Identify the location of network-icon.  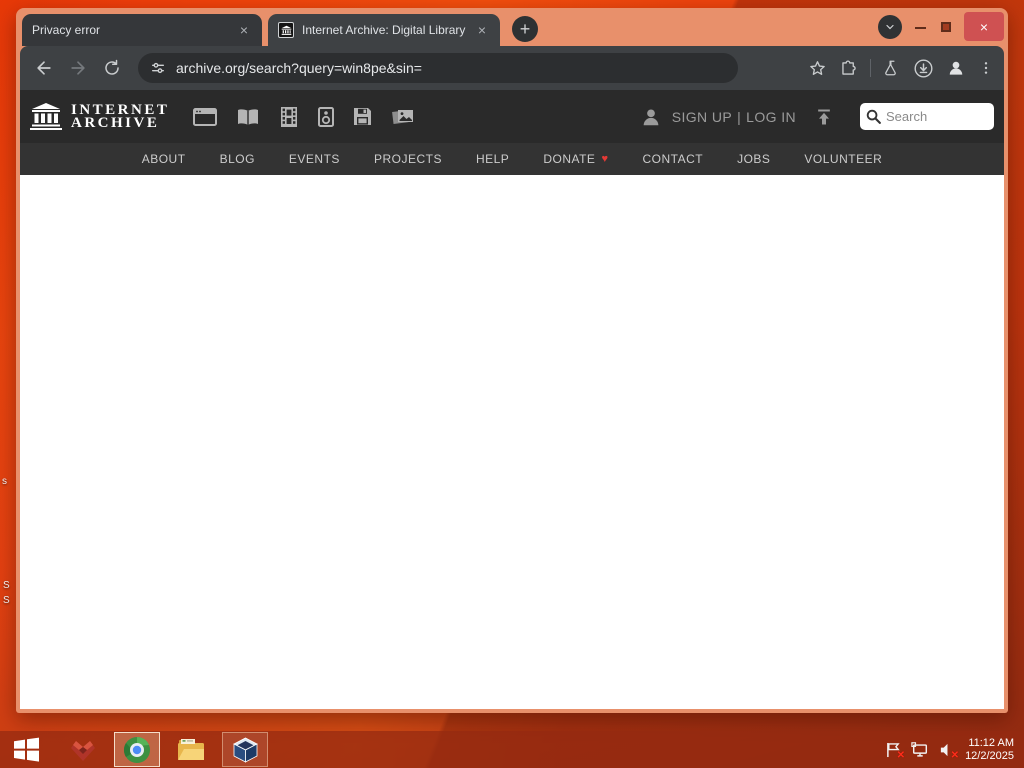
(920, 750).